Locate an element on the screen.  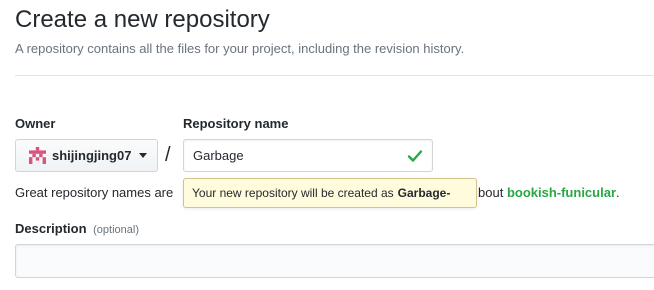
check-icon is located at coordinates (415, 156).